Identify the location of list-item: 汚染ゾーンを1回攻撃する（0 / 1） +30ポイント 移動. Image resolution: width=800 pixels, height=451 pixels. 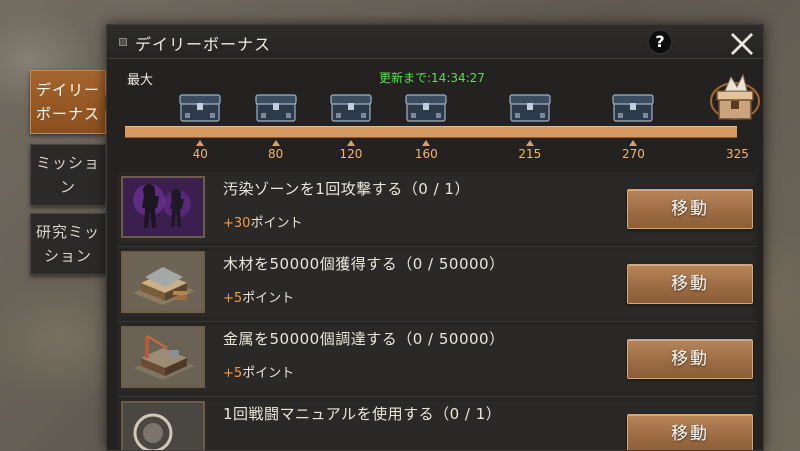
(437, 209).